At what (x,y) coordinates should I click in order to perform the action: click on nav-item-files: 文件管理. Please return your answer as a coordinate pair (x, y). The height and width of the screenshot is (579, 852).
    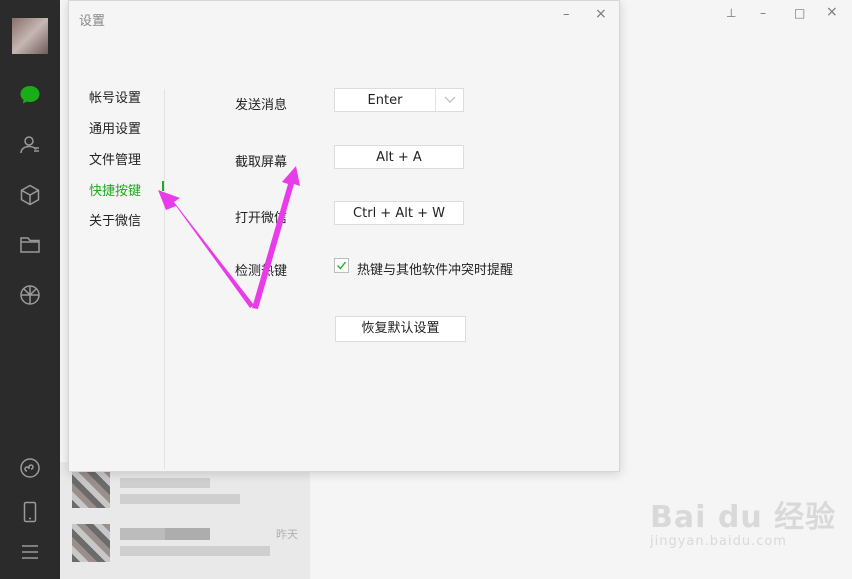
    Looking at the image, I should click on (115, 158).